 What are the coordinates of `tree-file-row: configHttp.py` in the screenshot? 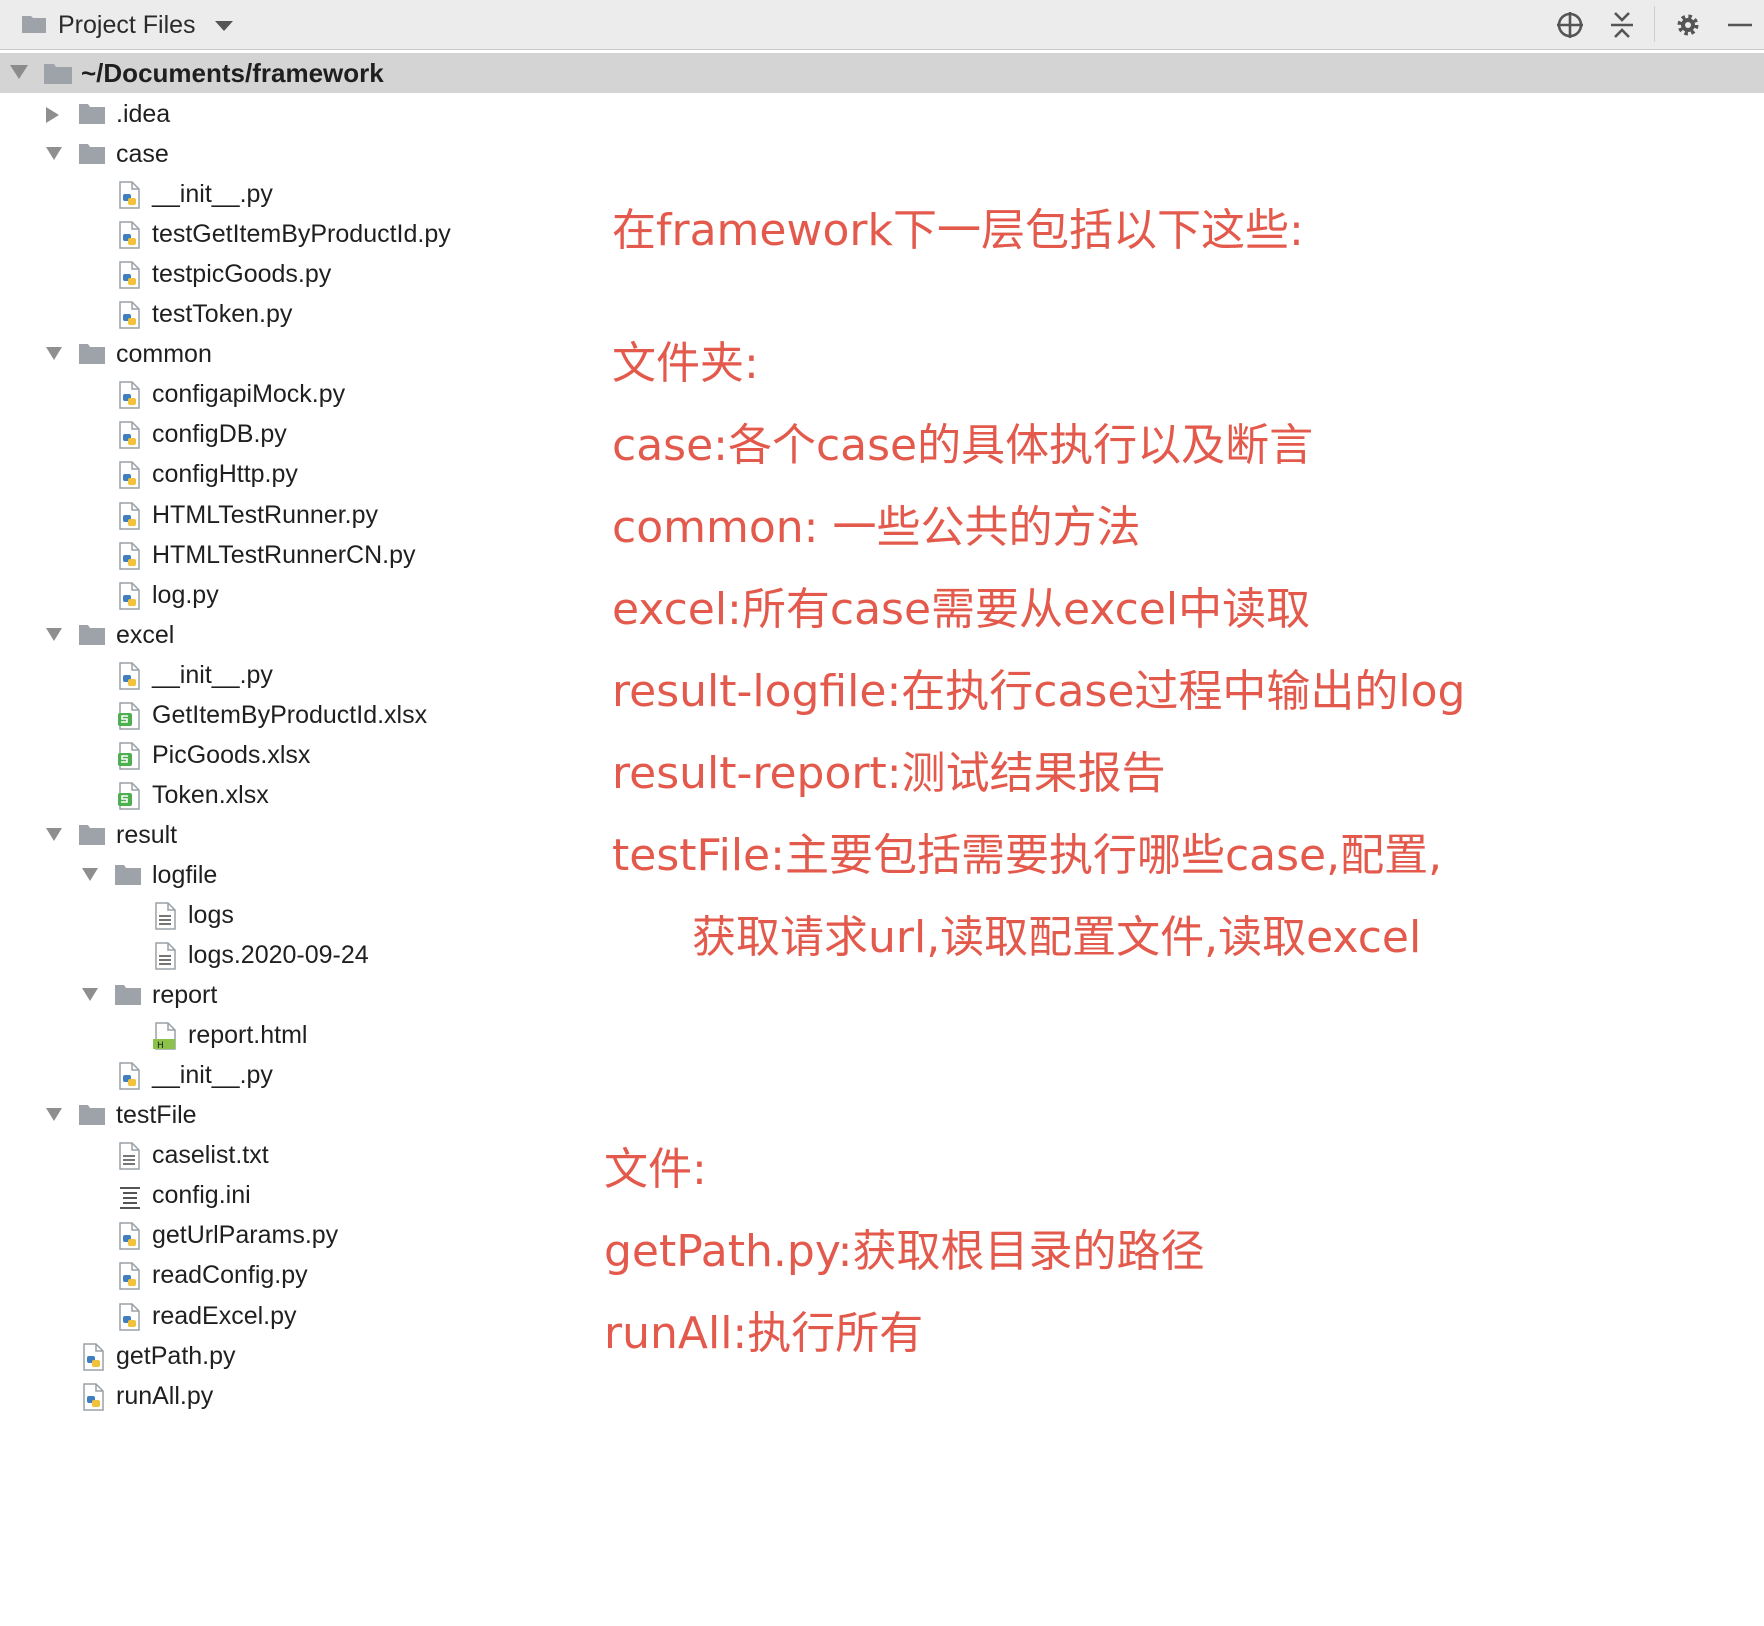 It's located at (280, 475).